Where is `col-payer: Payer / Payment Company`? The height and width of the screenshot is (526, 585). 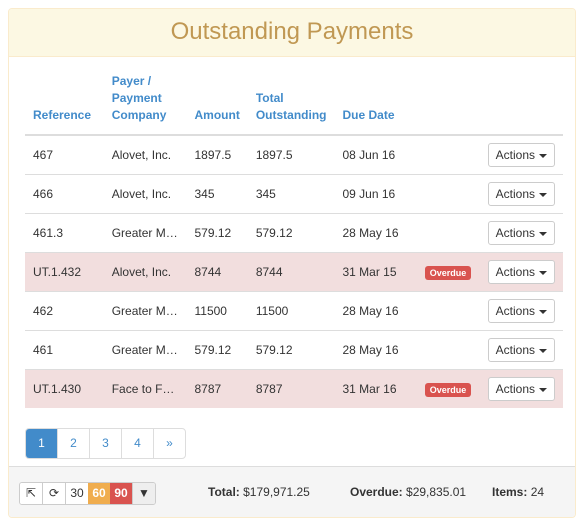
col-payer: Payer / Payment Company is located at coordinates (145, 104).